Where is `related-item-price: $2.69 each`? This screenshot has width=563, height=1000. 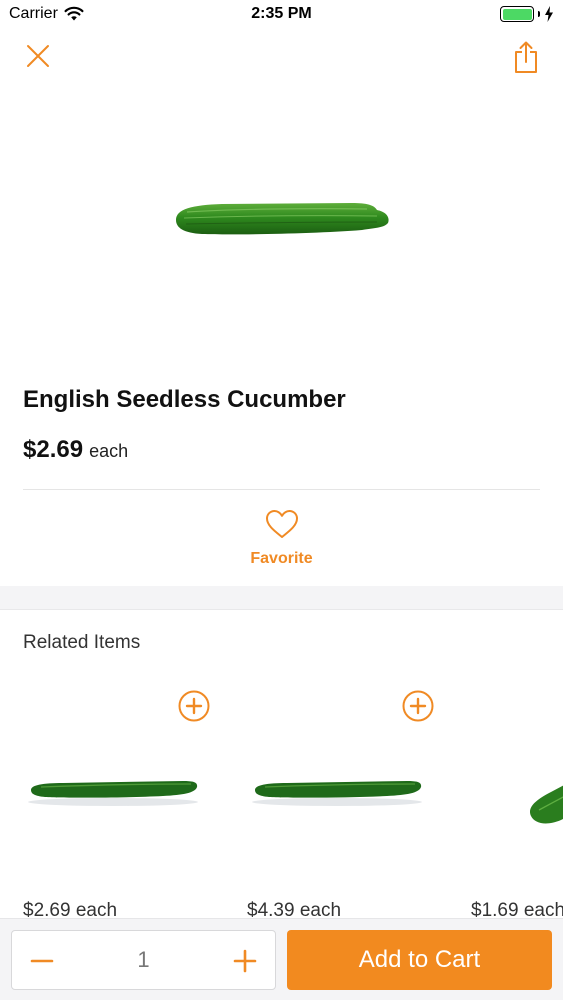 related-item-price: $2.69 each is located at coordinates (70, 910).